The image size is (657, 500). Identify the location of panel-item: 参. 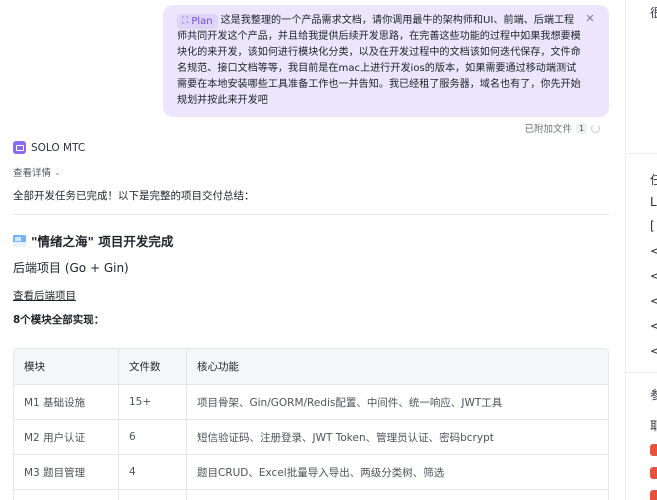
(653, 394).